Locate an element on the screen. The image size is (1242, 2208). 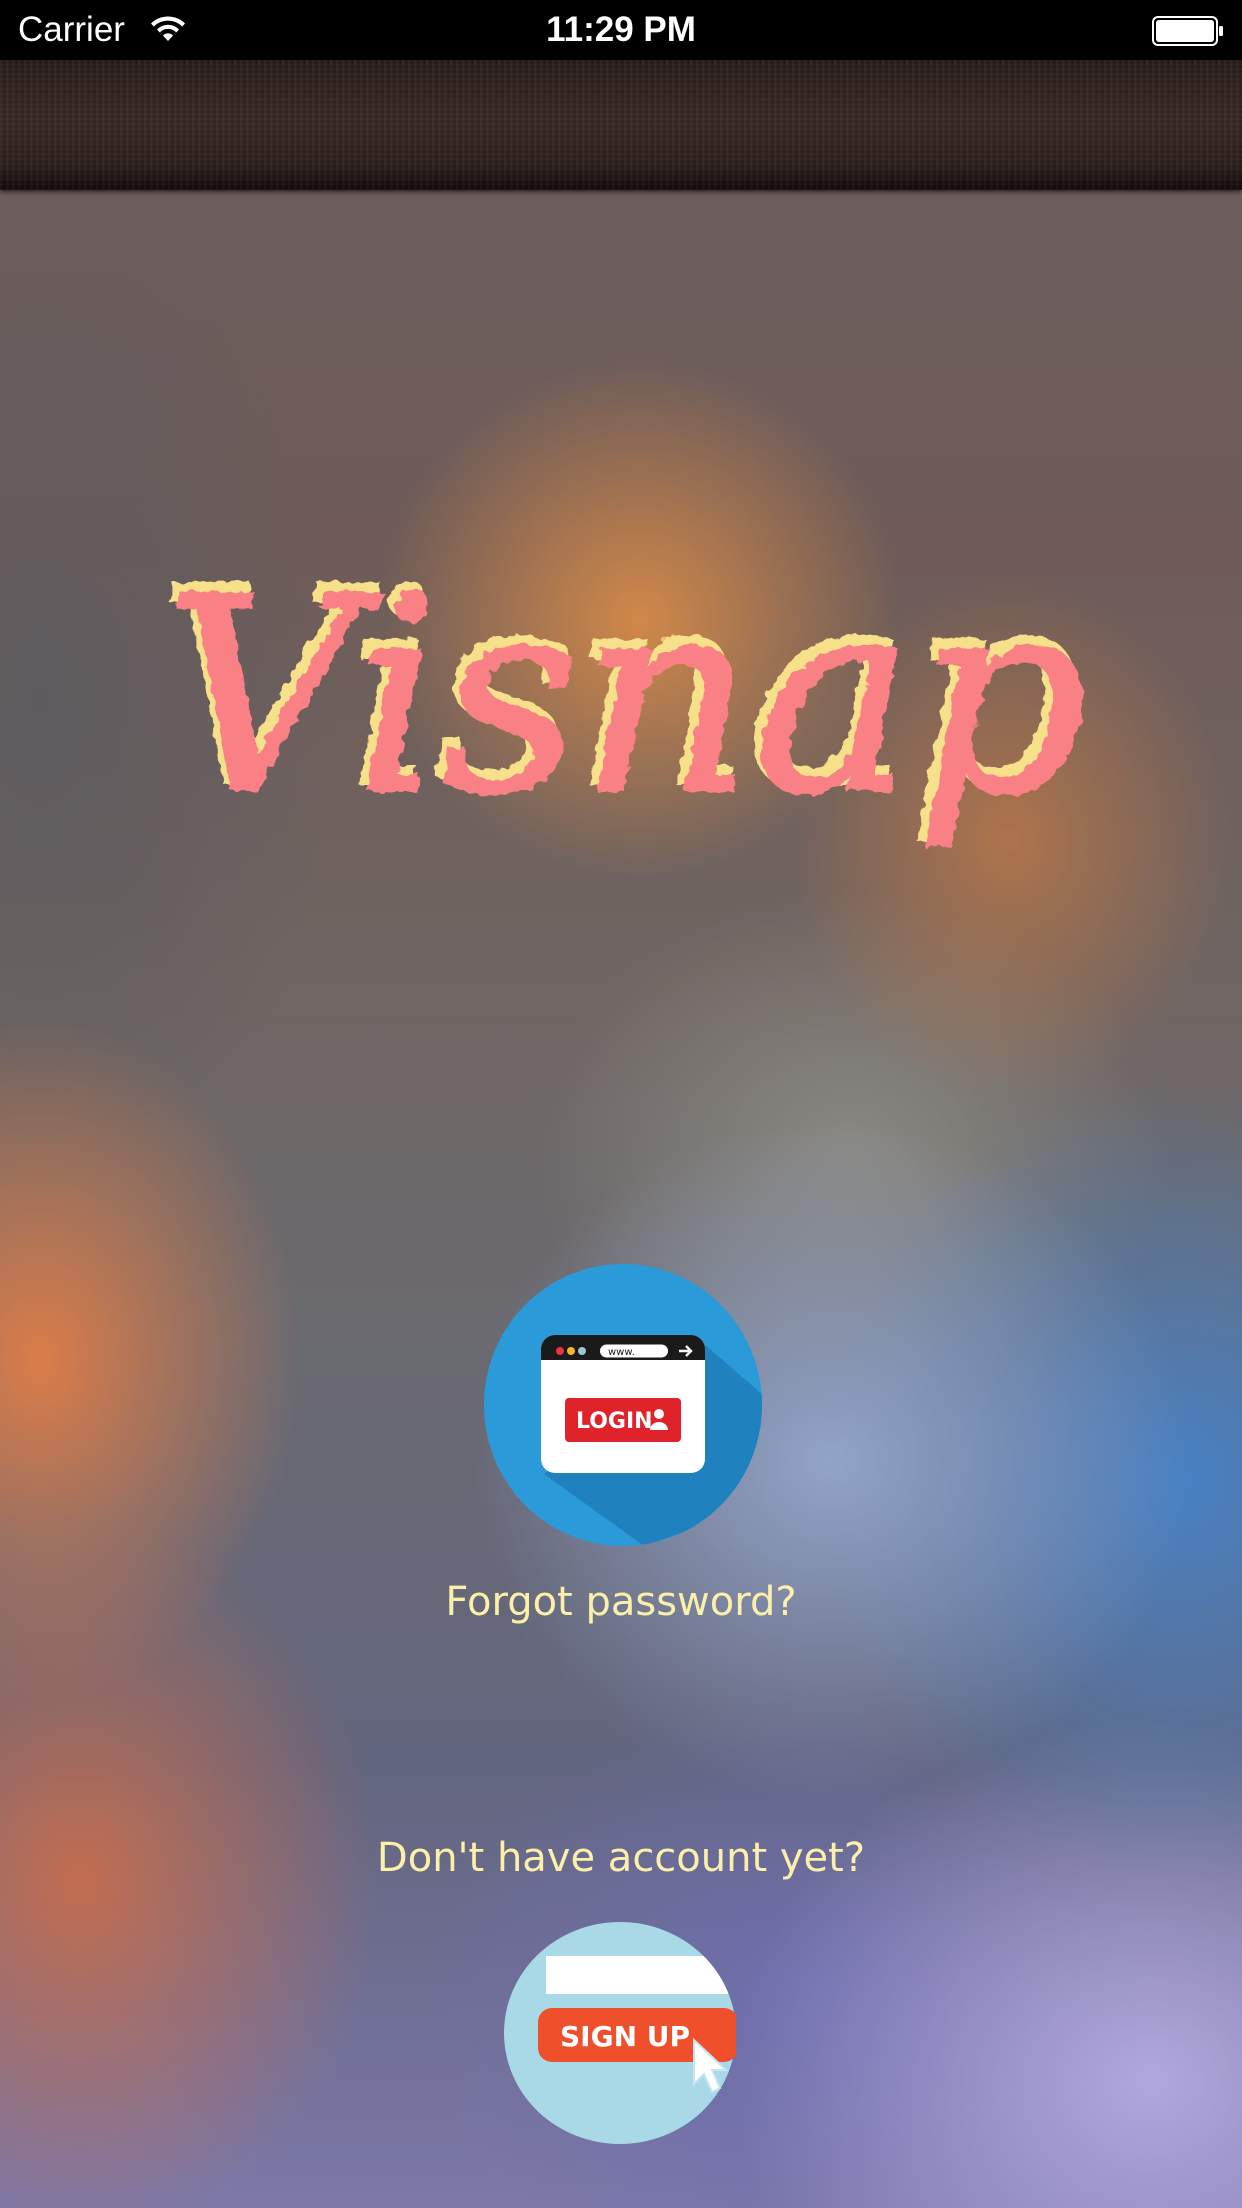
navigation-bar is located at coordinates (621, 125).